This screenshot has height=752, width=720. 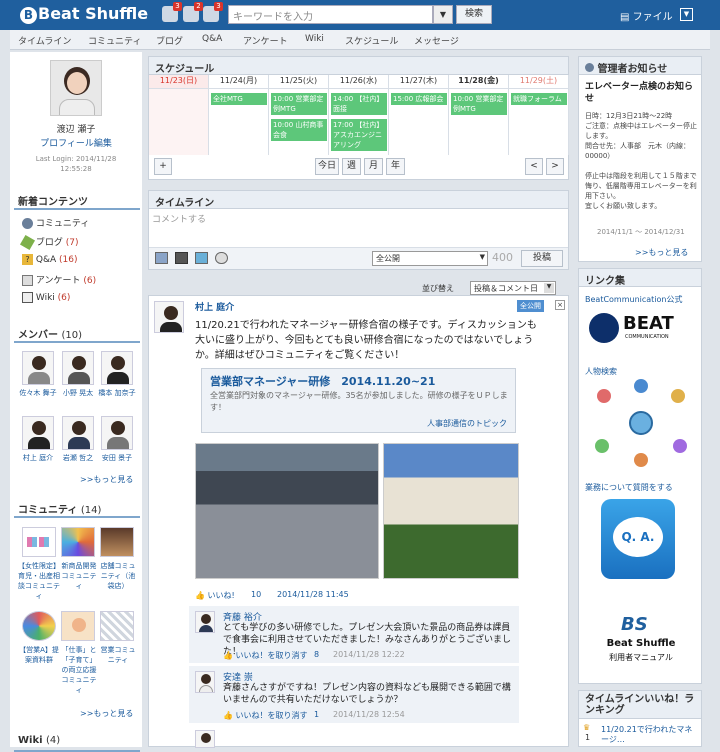 What do you see at coordinates (661, 252) in the screenshot?
I see `notice-more-link: >>もっと見る` at bounding box center [661, 252].